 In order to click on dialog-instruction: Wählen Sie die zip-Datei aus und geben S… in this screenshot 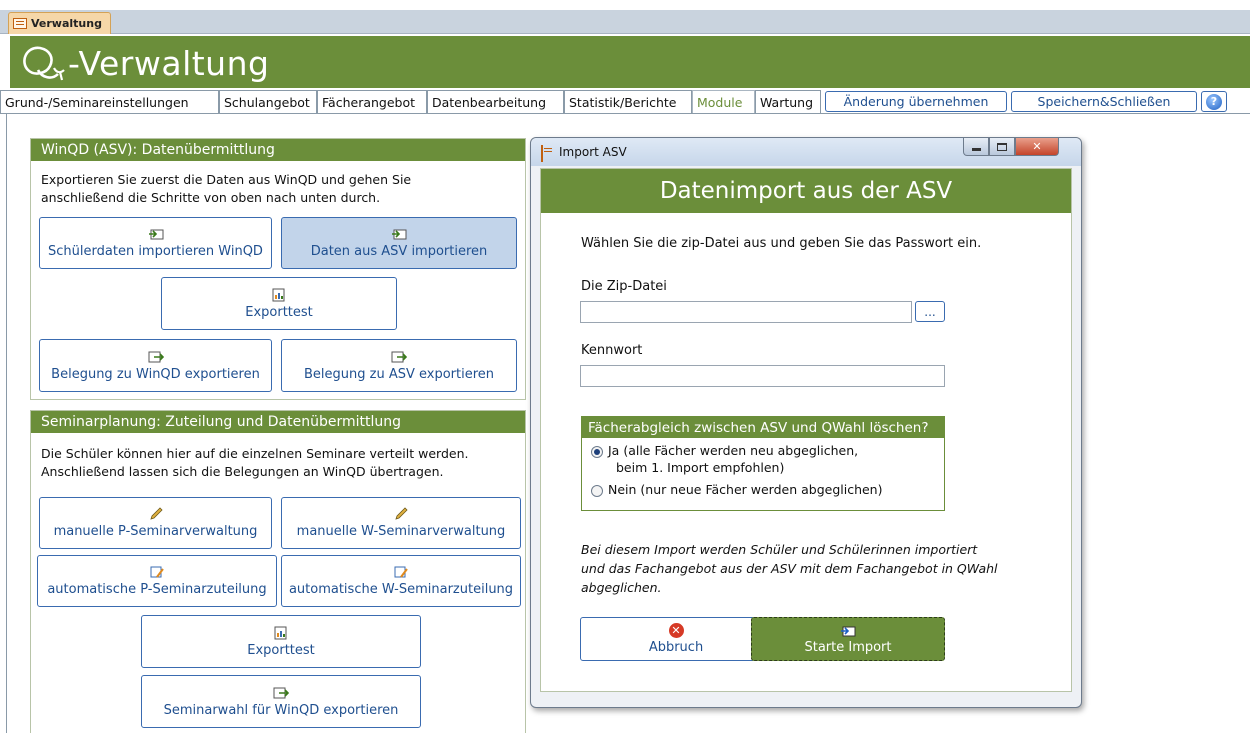, I will do `click(781, 243)`.